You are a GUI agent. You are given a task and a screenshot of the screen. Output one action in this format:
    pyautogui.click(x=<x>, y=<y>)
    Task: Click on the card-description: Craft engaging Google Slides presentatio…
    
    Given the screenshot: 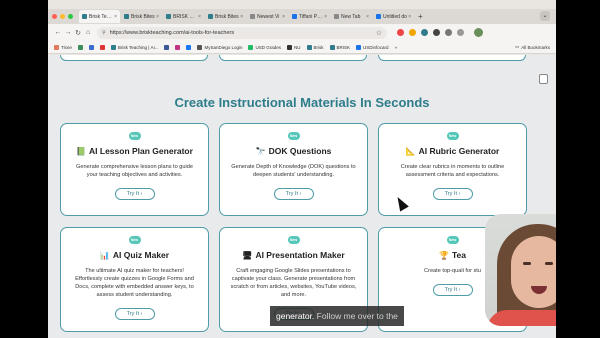 What is the action you would take?
    pyautogui.click(x=293, y=283)
    